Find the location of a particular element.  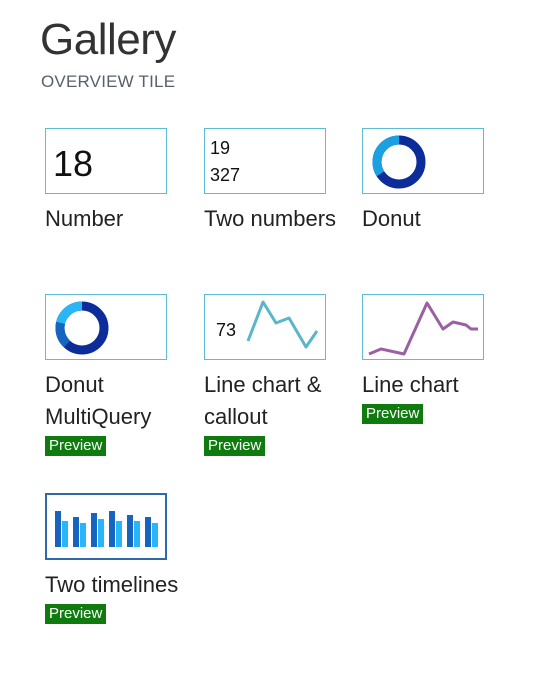

tile-line-chart: Line chart Preview is located at coordinates (448, 359).